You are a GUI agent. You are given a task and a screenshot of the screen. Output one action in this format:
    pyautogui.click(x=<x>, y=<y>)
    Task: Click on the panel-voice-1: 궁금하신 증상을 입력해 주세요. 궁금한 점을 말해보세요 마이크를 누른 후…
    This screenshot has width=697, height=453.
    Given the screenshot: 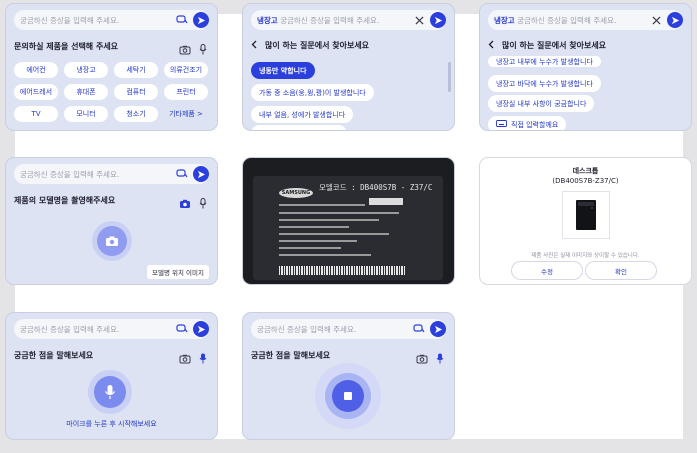 What is the action you would take?
    pyautogui.click(x=111, y=376)
    